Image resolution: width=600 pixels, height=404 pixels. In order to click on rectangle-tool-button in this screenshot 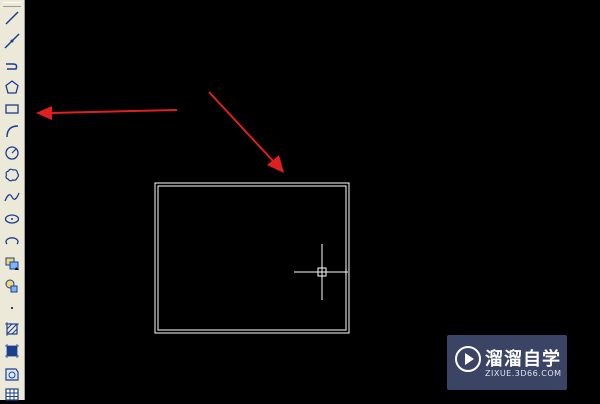, I will do `click(12, 109)`.